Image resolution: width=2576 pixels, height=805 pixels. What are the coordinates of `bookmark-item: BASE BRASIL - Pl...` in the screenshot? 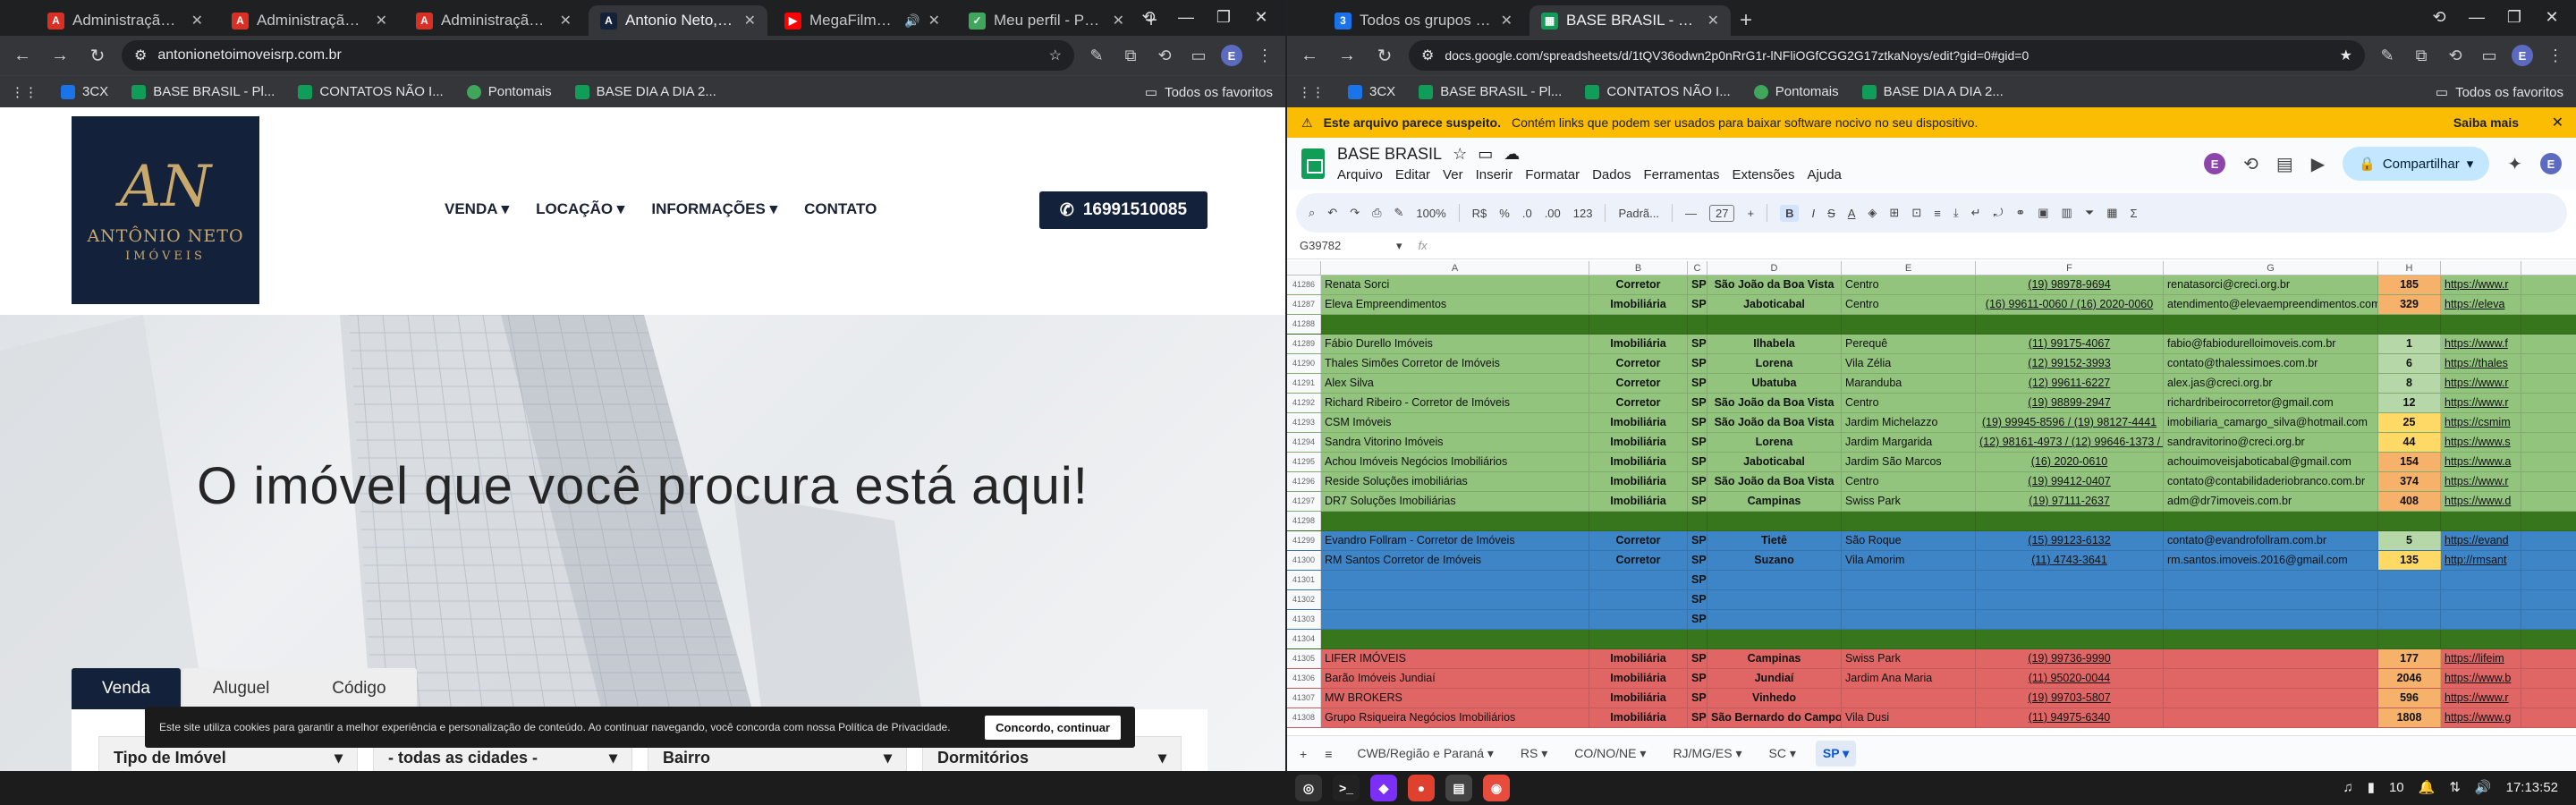 It's located at (1490, 91).